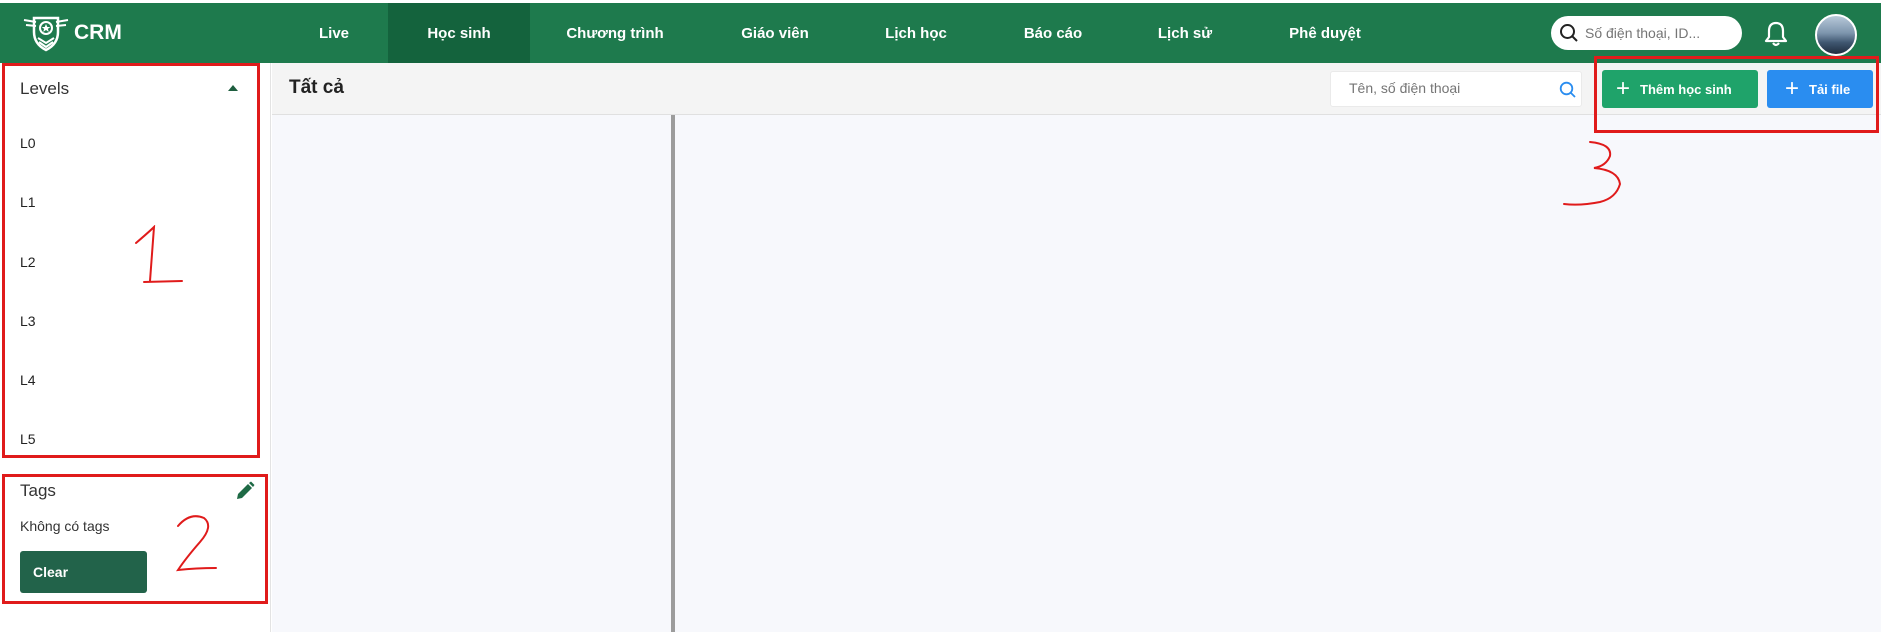  What do you see at coordinates (1776, 34) in the screenshot?
I see `bell-icon` at bounding box center [1776, 34].